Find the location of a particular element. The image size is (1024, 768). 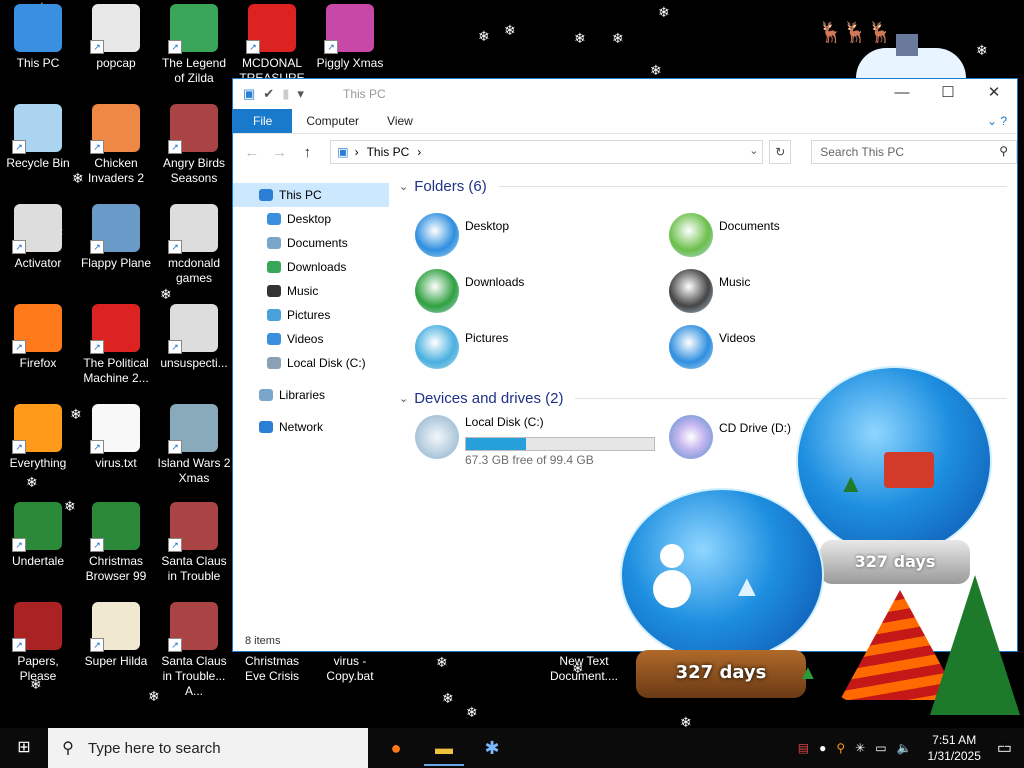

tab-view: View is located at coordinates (400, 121).